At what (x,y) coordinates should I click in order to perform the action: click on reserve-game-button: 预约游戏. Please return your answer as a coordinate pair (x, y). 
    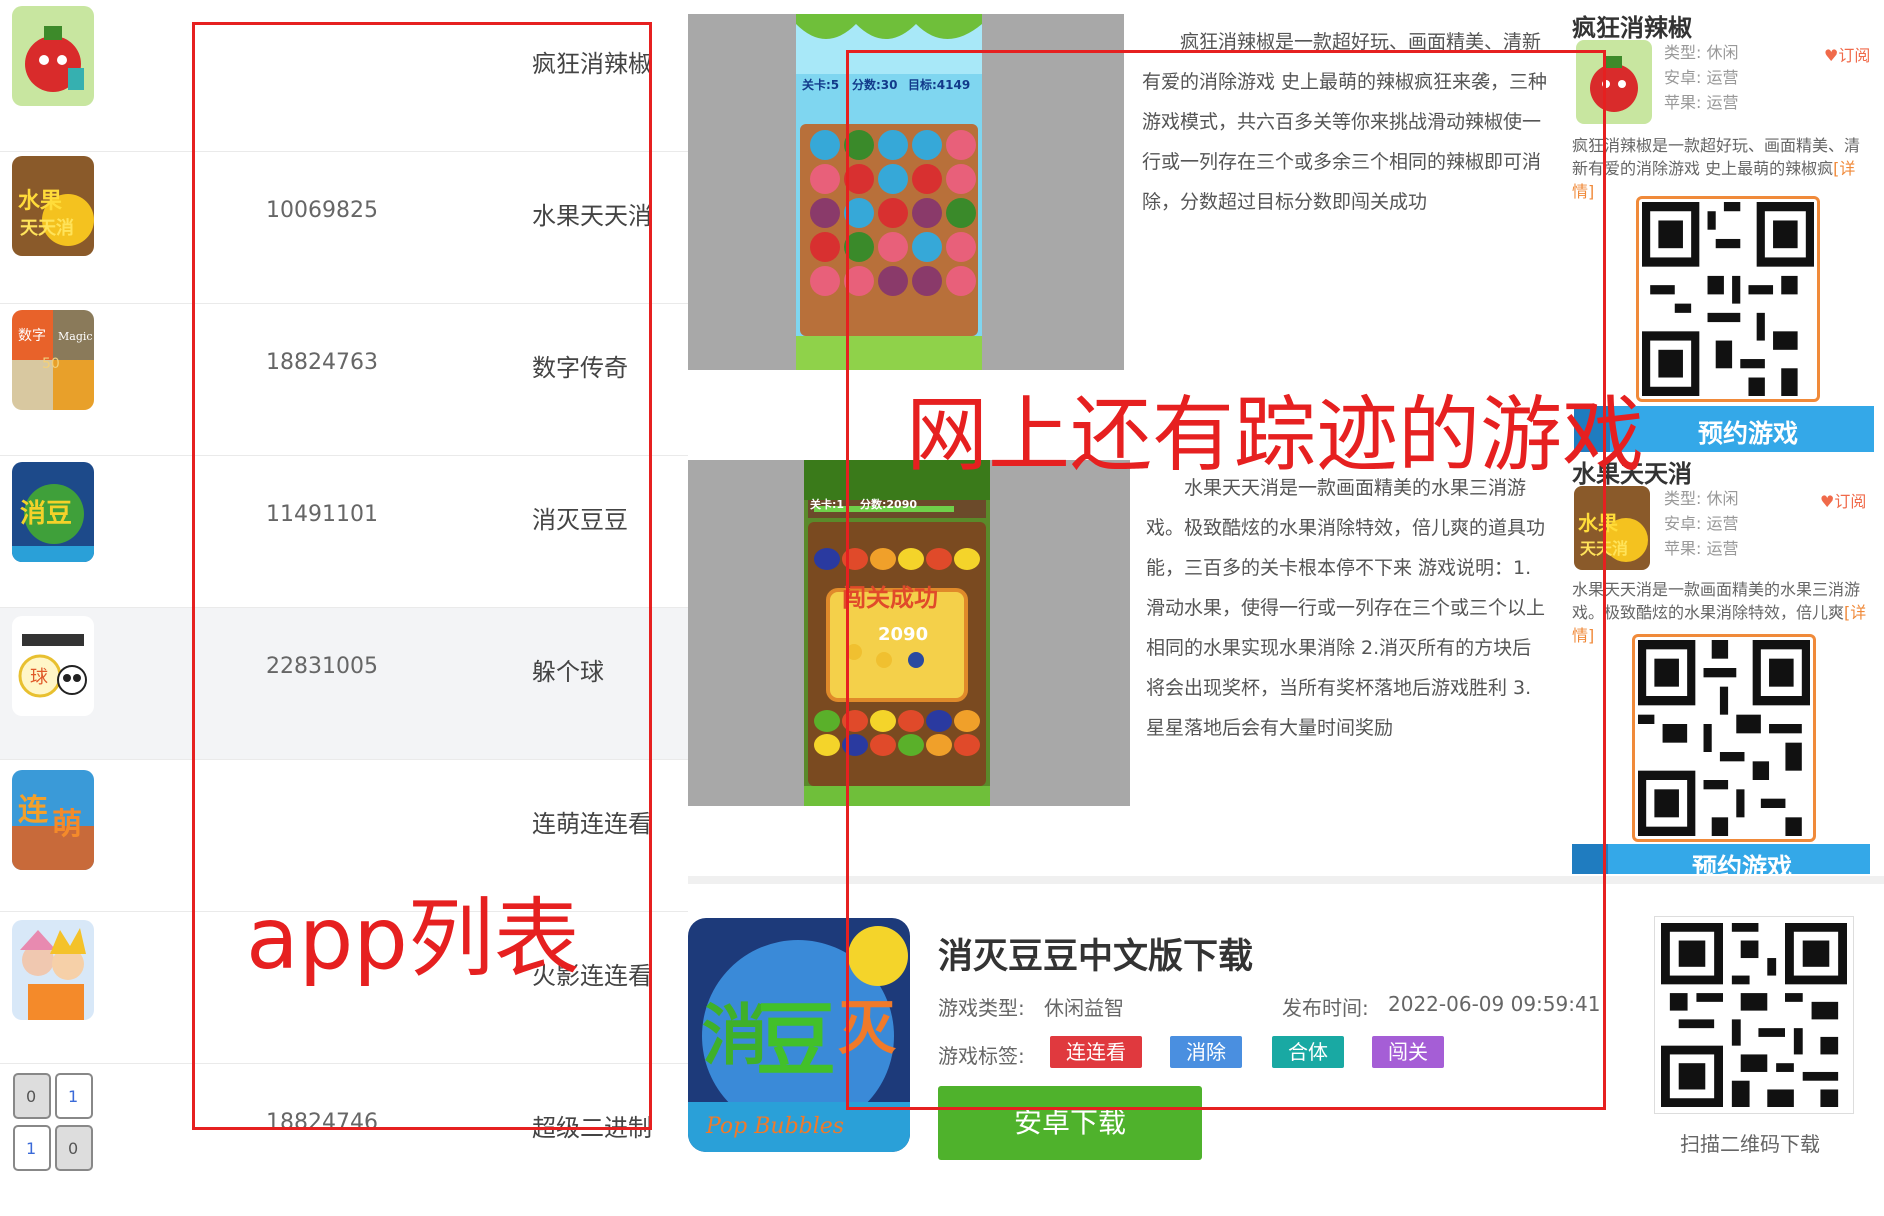
    Looking at the image, I should click on (1721, 859).